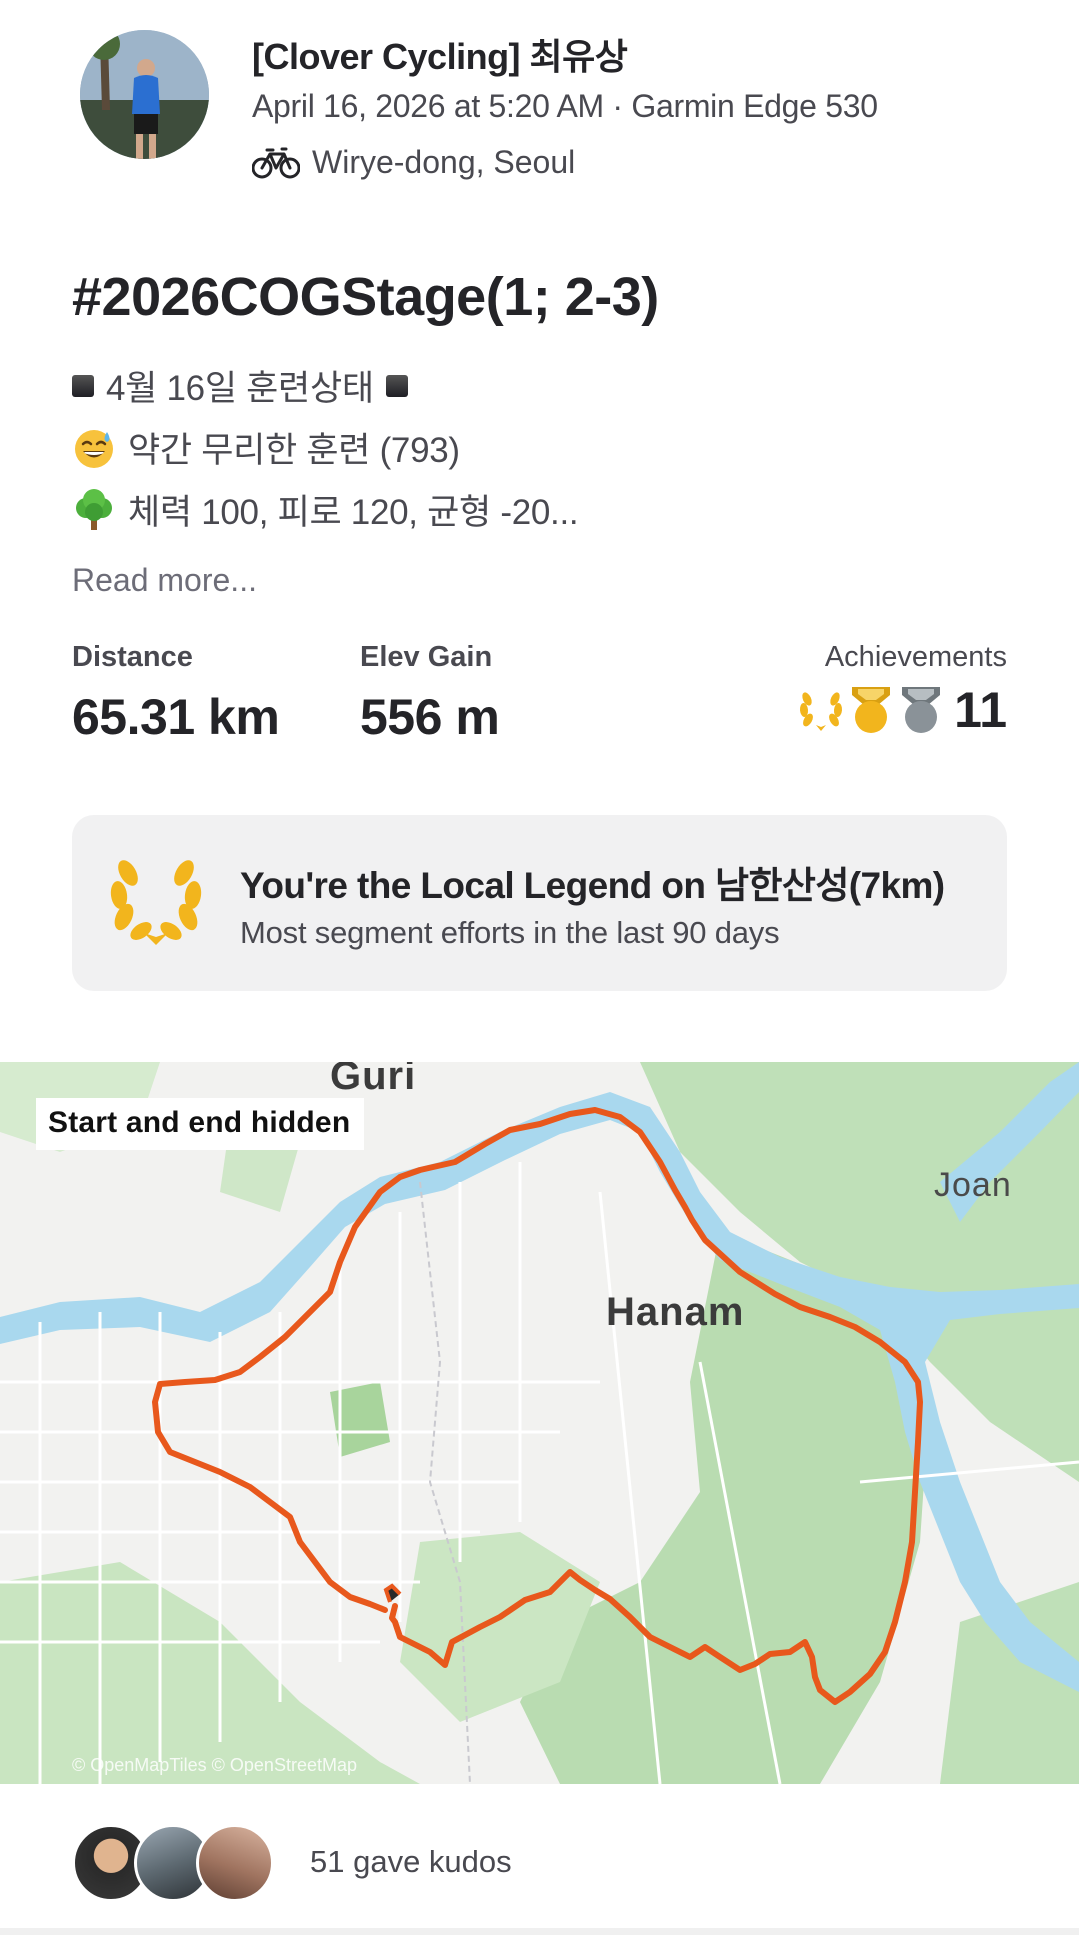  What do you see at coordinates (173, 1863) in the screenshot?
I see `kudos-avatars` at bounding box center [173, 1863].